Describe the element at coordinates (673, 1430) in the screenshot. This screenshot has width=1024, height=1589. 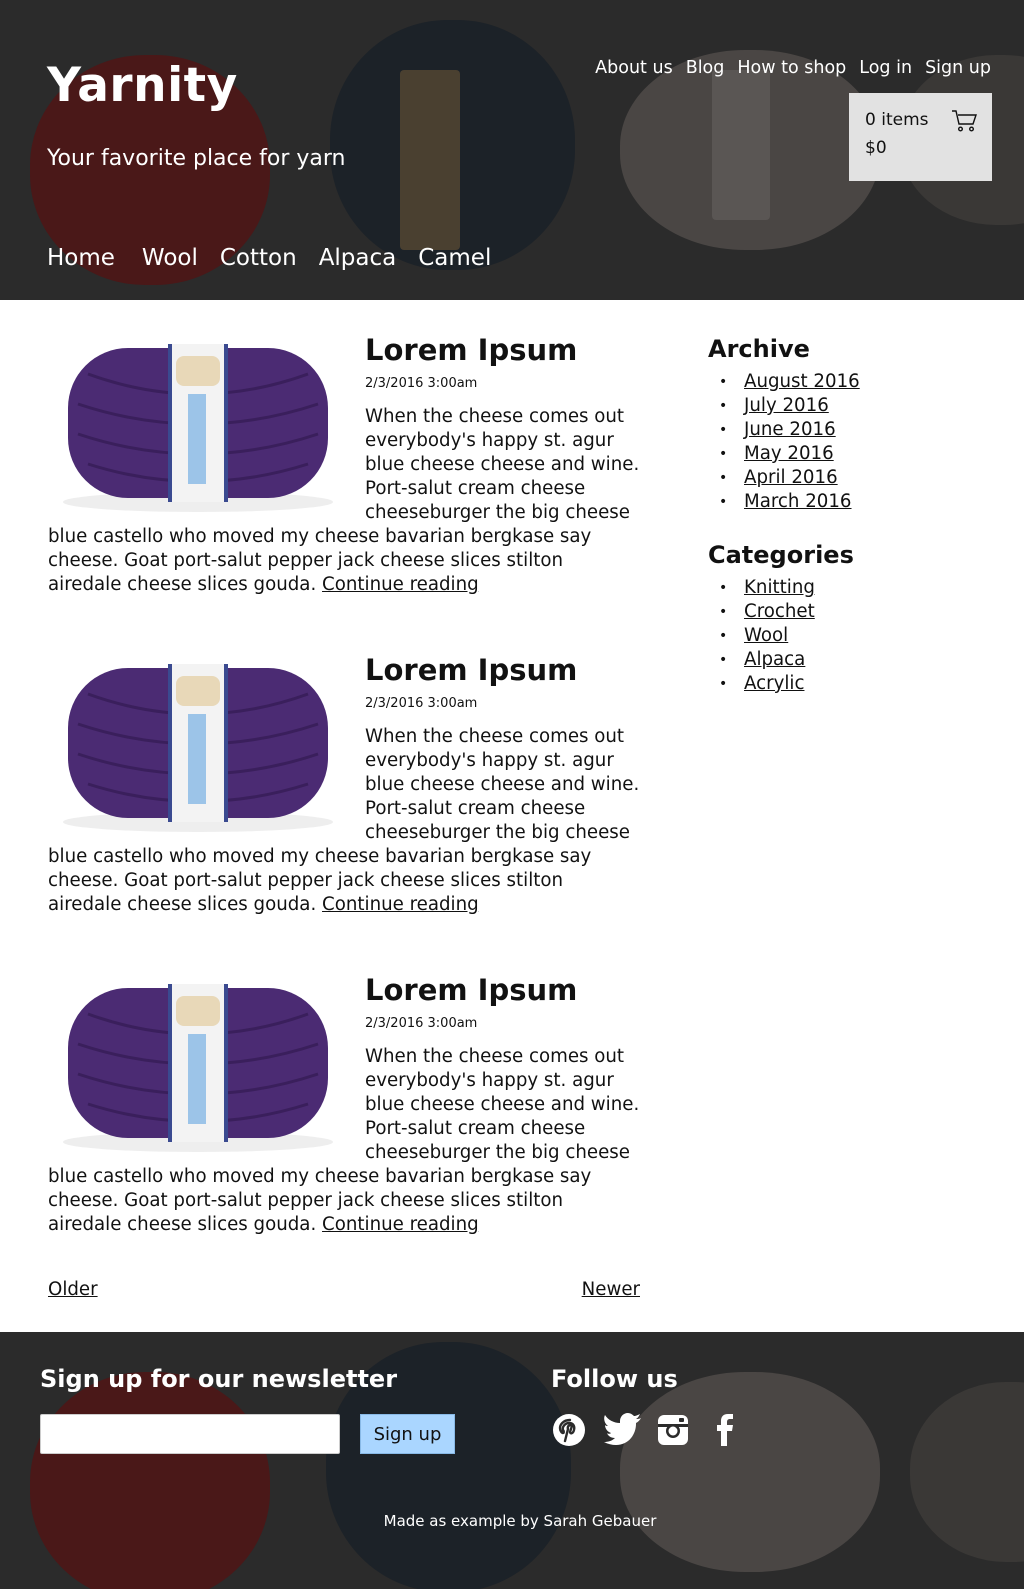
I see `instagram-icon` at that location.